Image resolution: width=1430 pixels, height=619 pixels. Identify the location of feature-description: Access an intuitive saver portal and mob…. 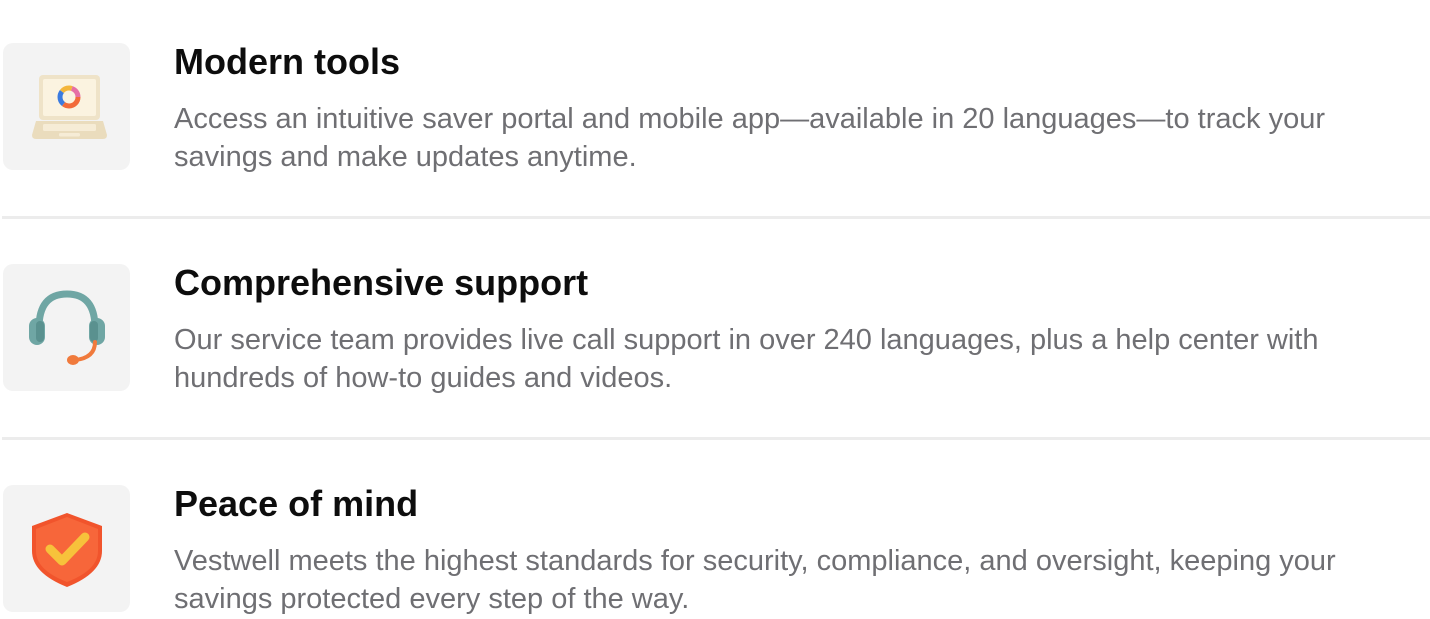
(749, 138).